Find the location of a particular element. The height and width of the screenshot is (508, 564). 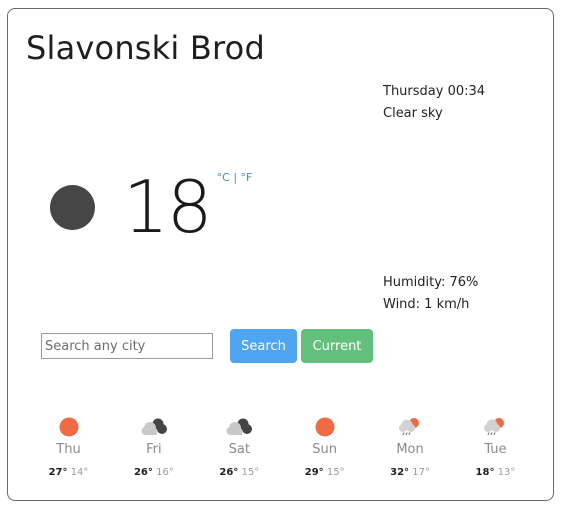

forecast-max: 32° is located at coordinates (400, 472).